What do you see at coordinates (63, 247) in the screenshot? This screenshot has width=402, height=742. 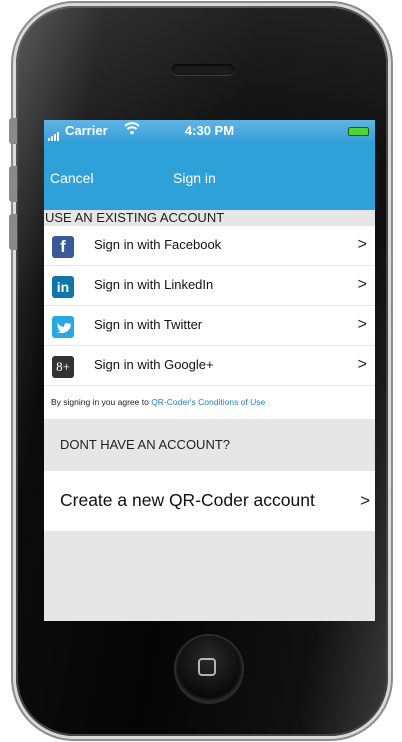 I see `facebook-icon: f` at bounding box center [63, 247].